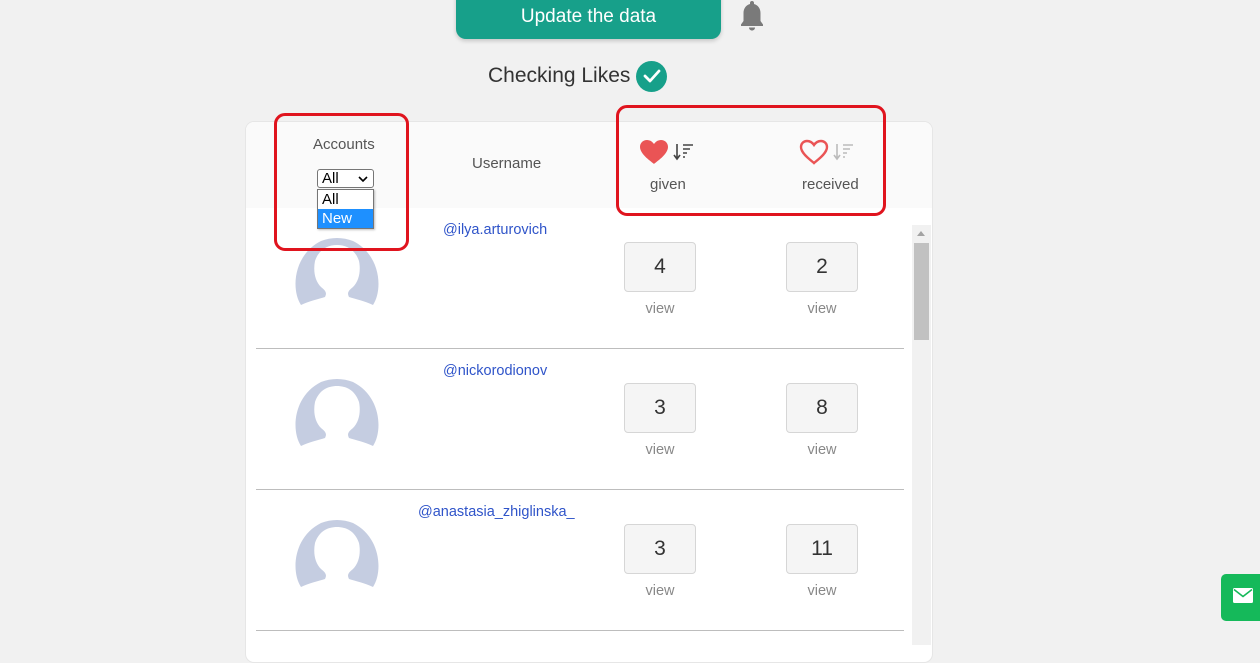 The image size is (1260, 663). I want to click on page-title: Checking Likes, so click(578, 76).